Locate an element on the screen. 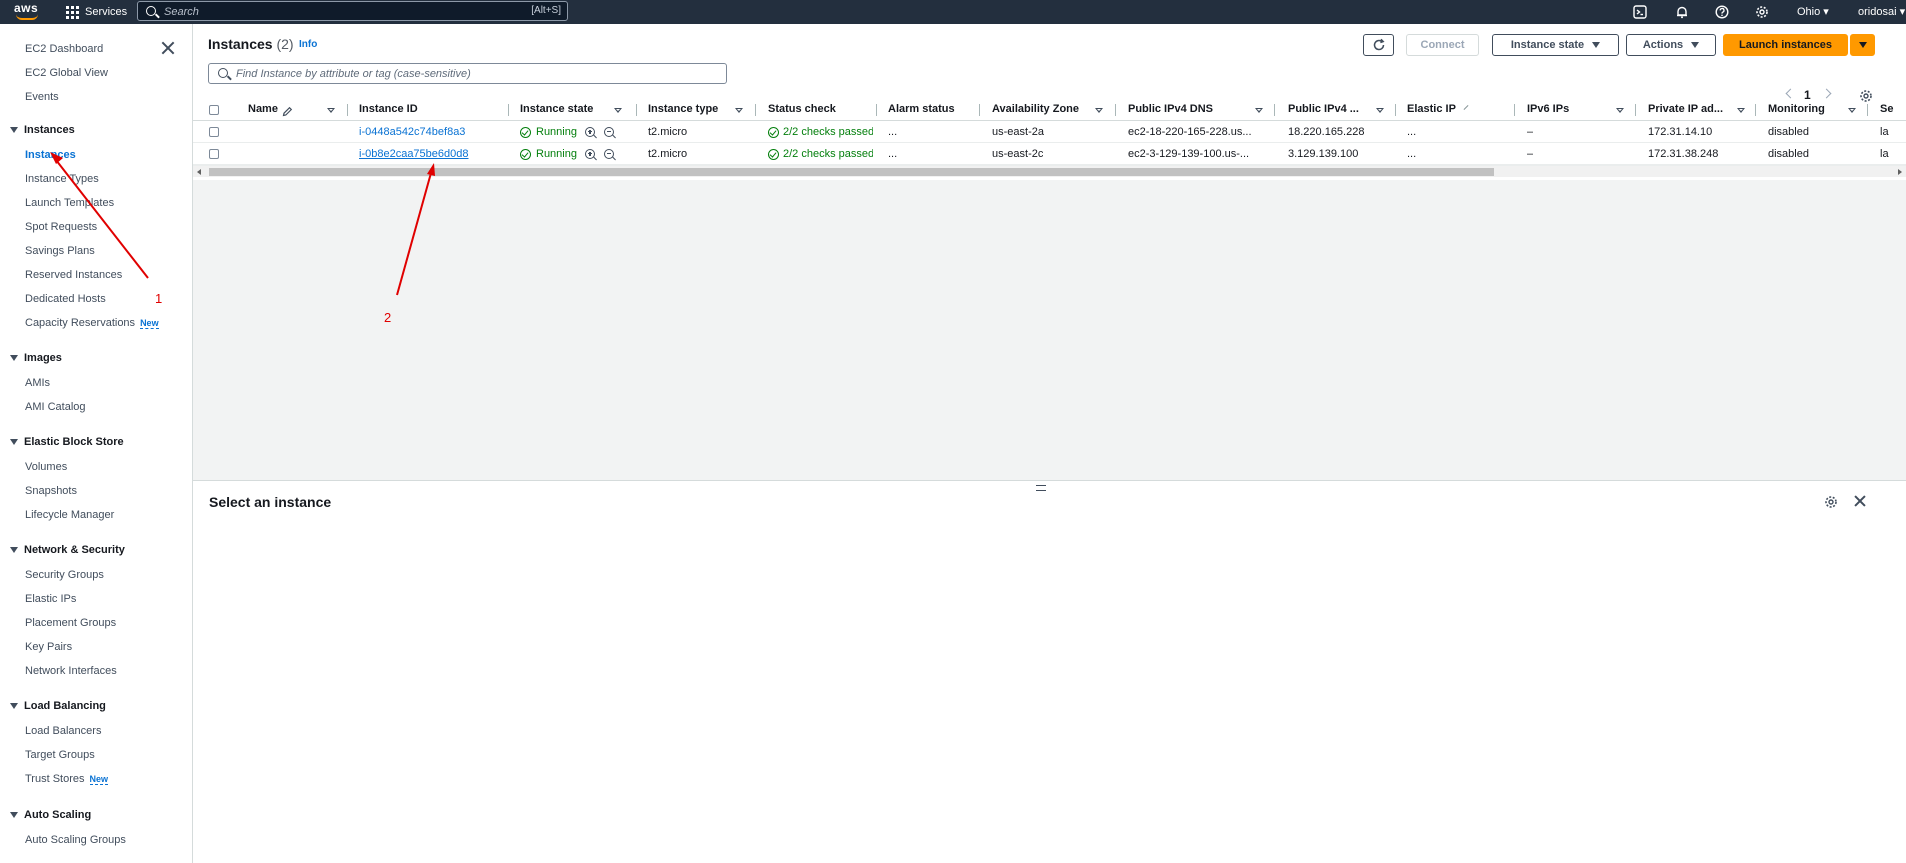  nav-savings-plans: Savings Plans is located at coordinates (60, 251).